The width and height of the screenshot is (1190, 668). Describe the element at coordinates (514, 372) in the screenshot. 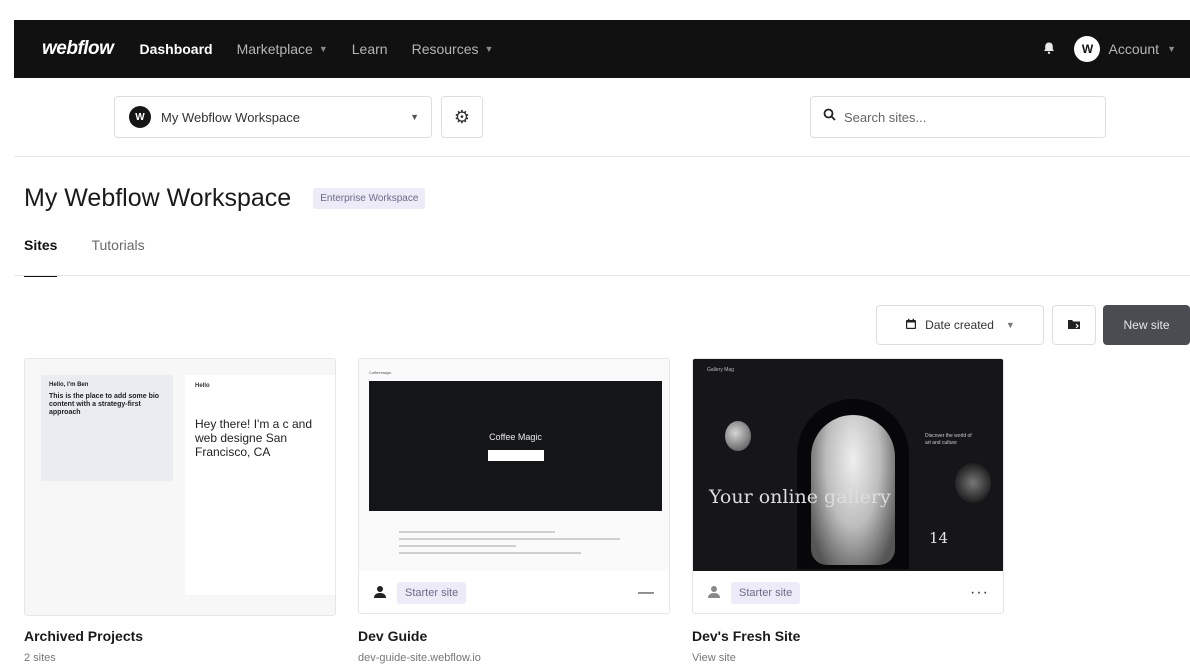

I see `thumb-nav: Coffeemagic` at that location.